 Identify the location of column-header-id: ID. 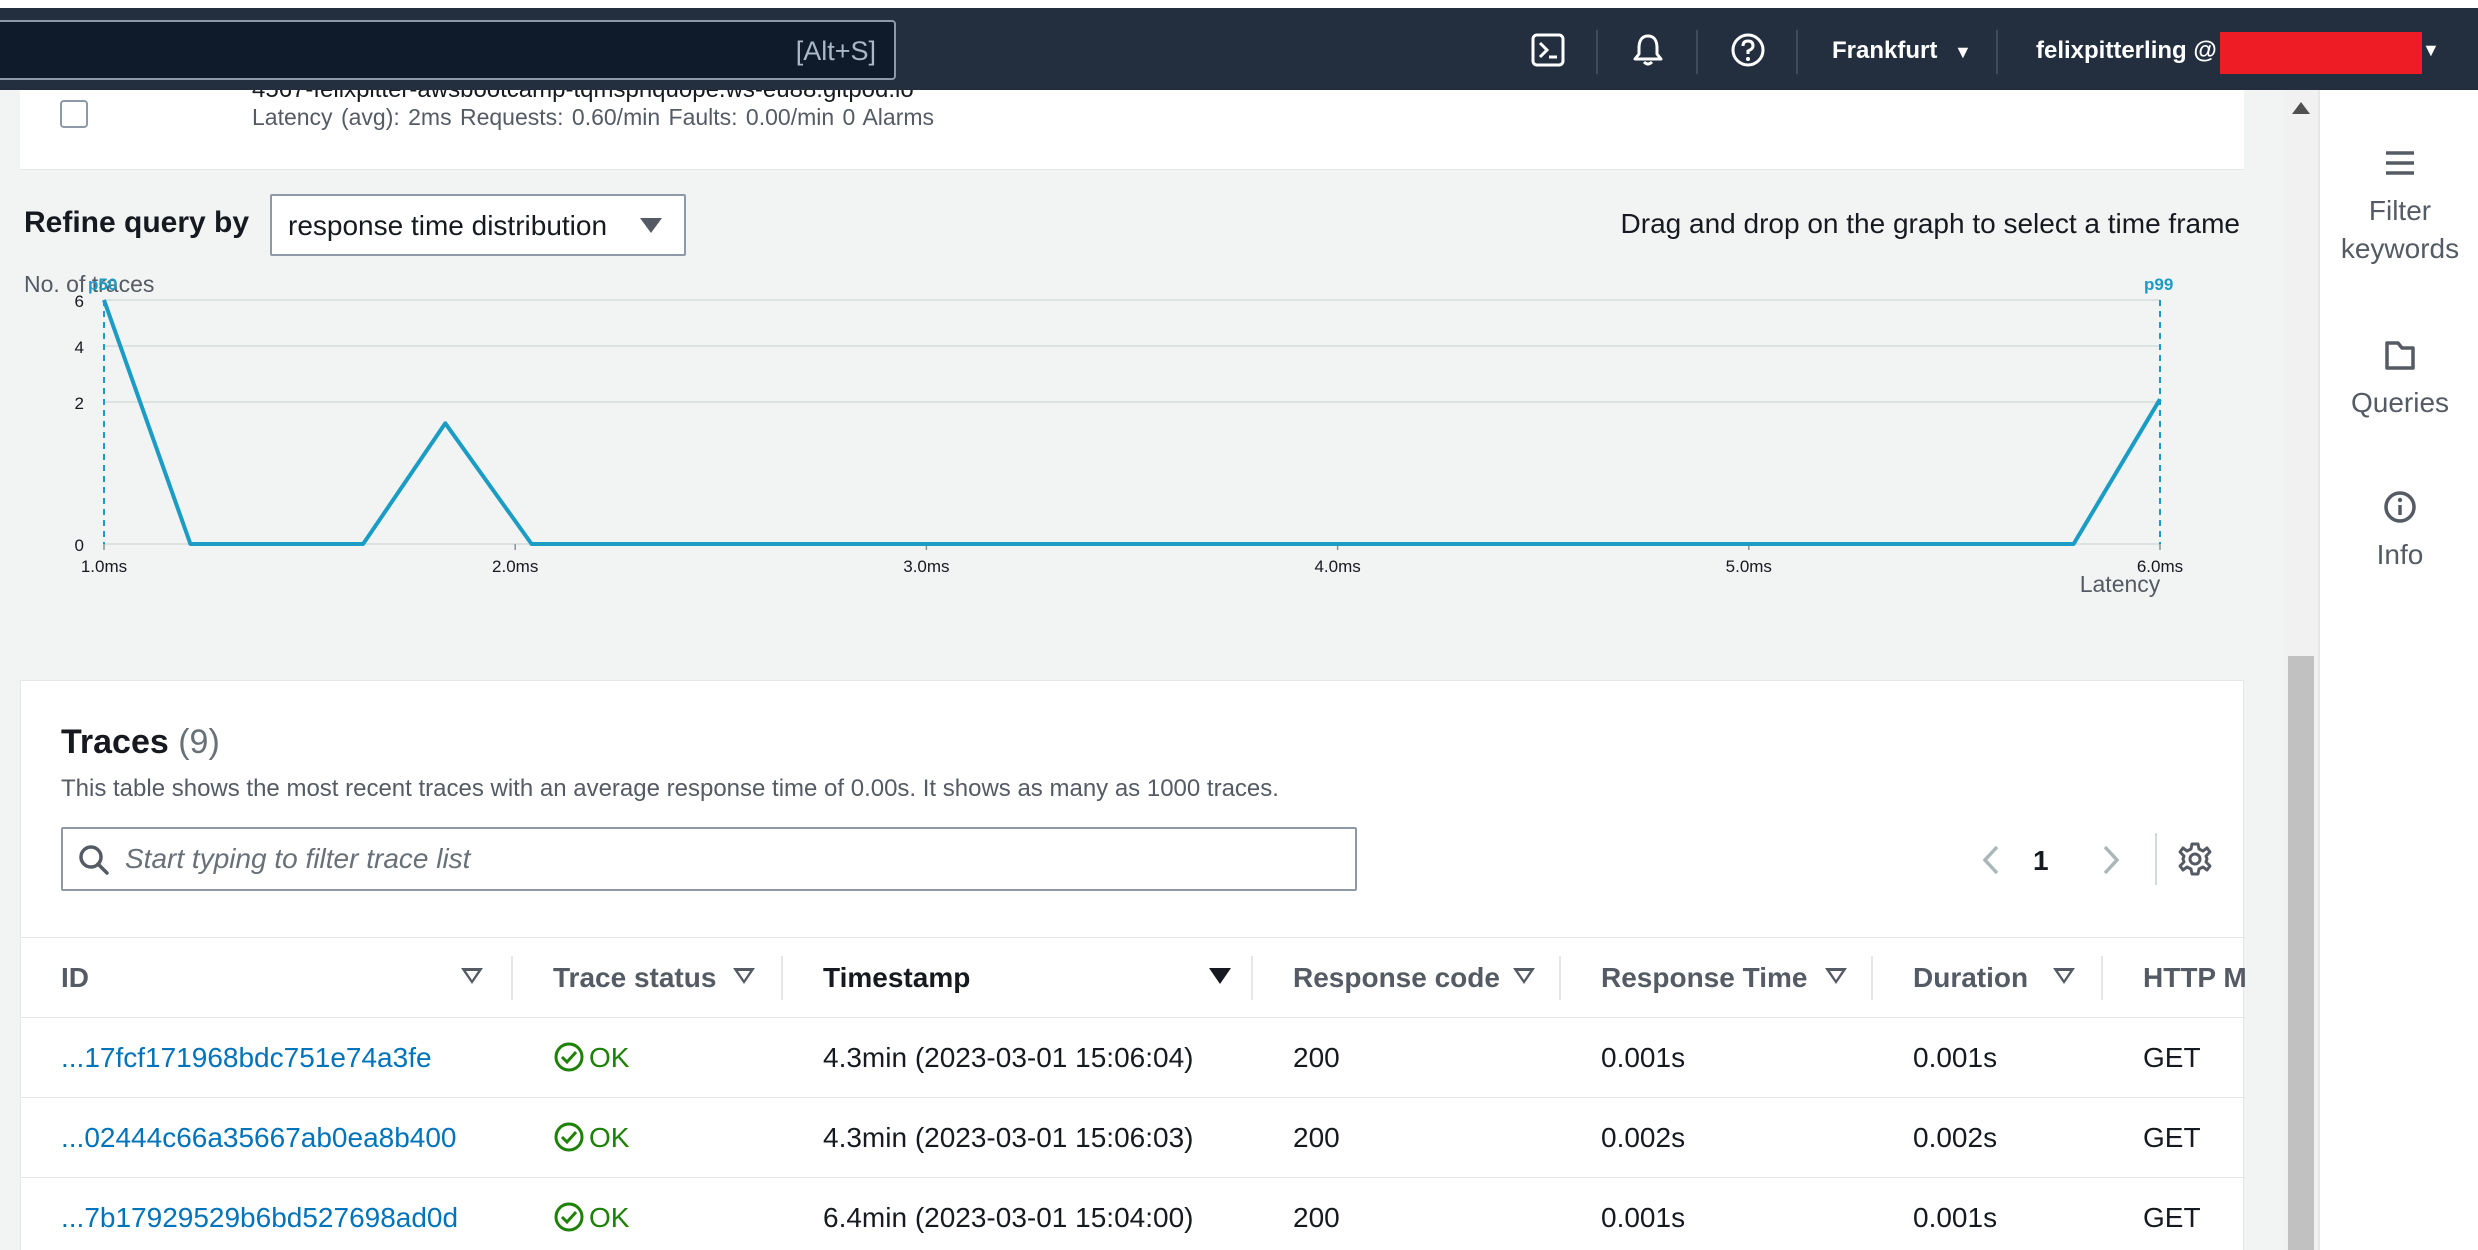
(267, 977).